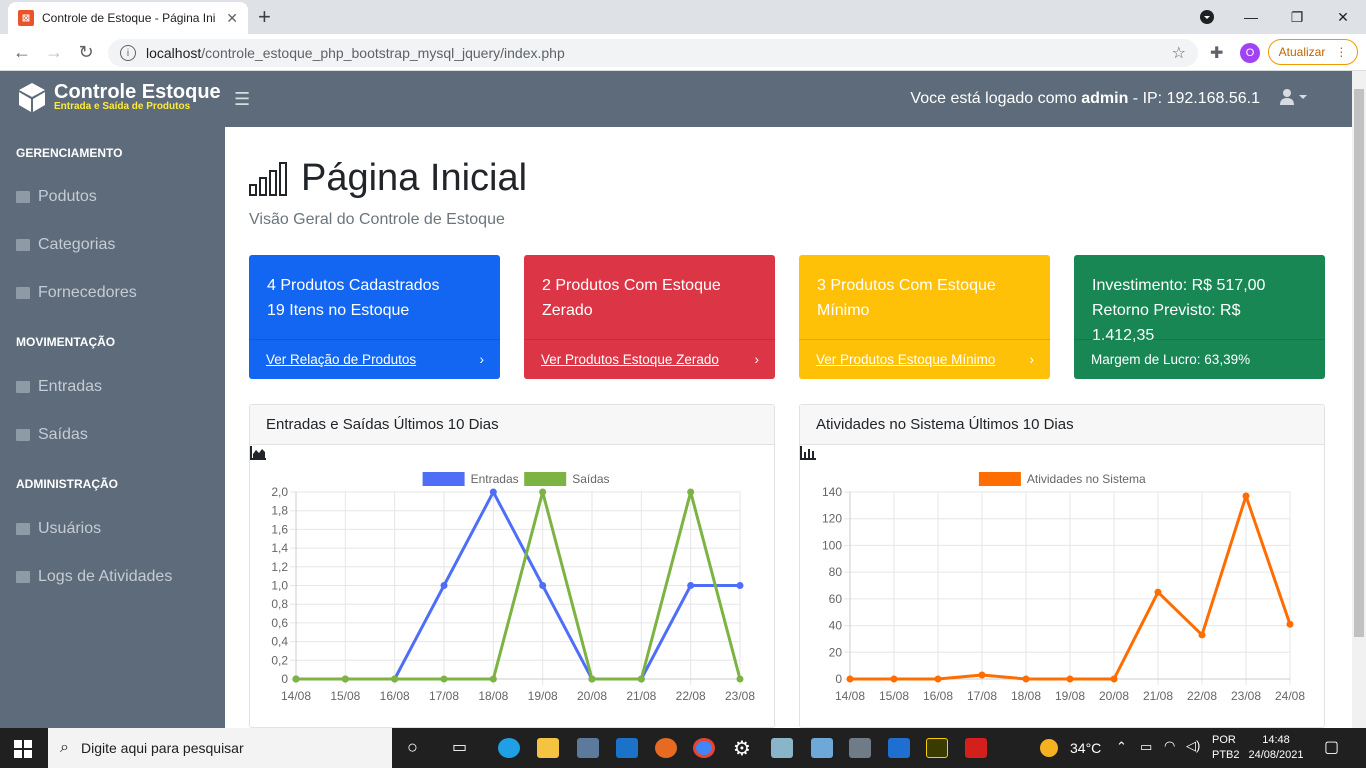  Describe the element at coordinates (976, 748) in the screenshot. I see `pdf-reader-icon` at that location.